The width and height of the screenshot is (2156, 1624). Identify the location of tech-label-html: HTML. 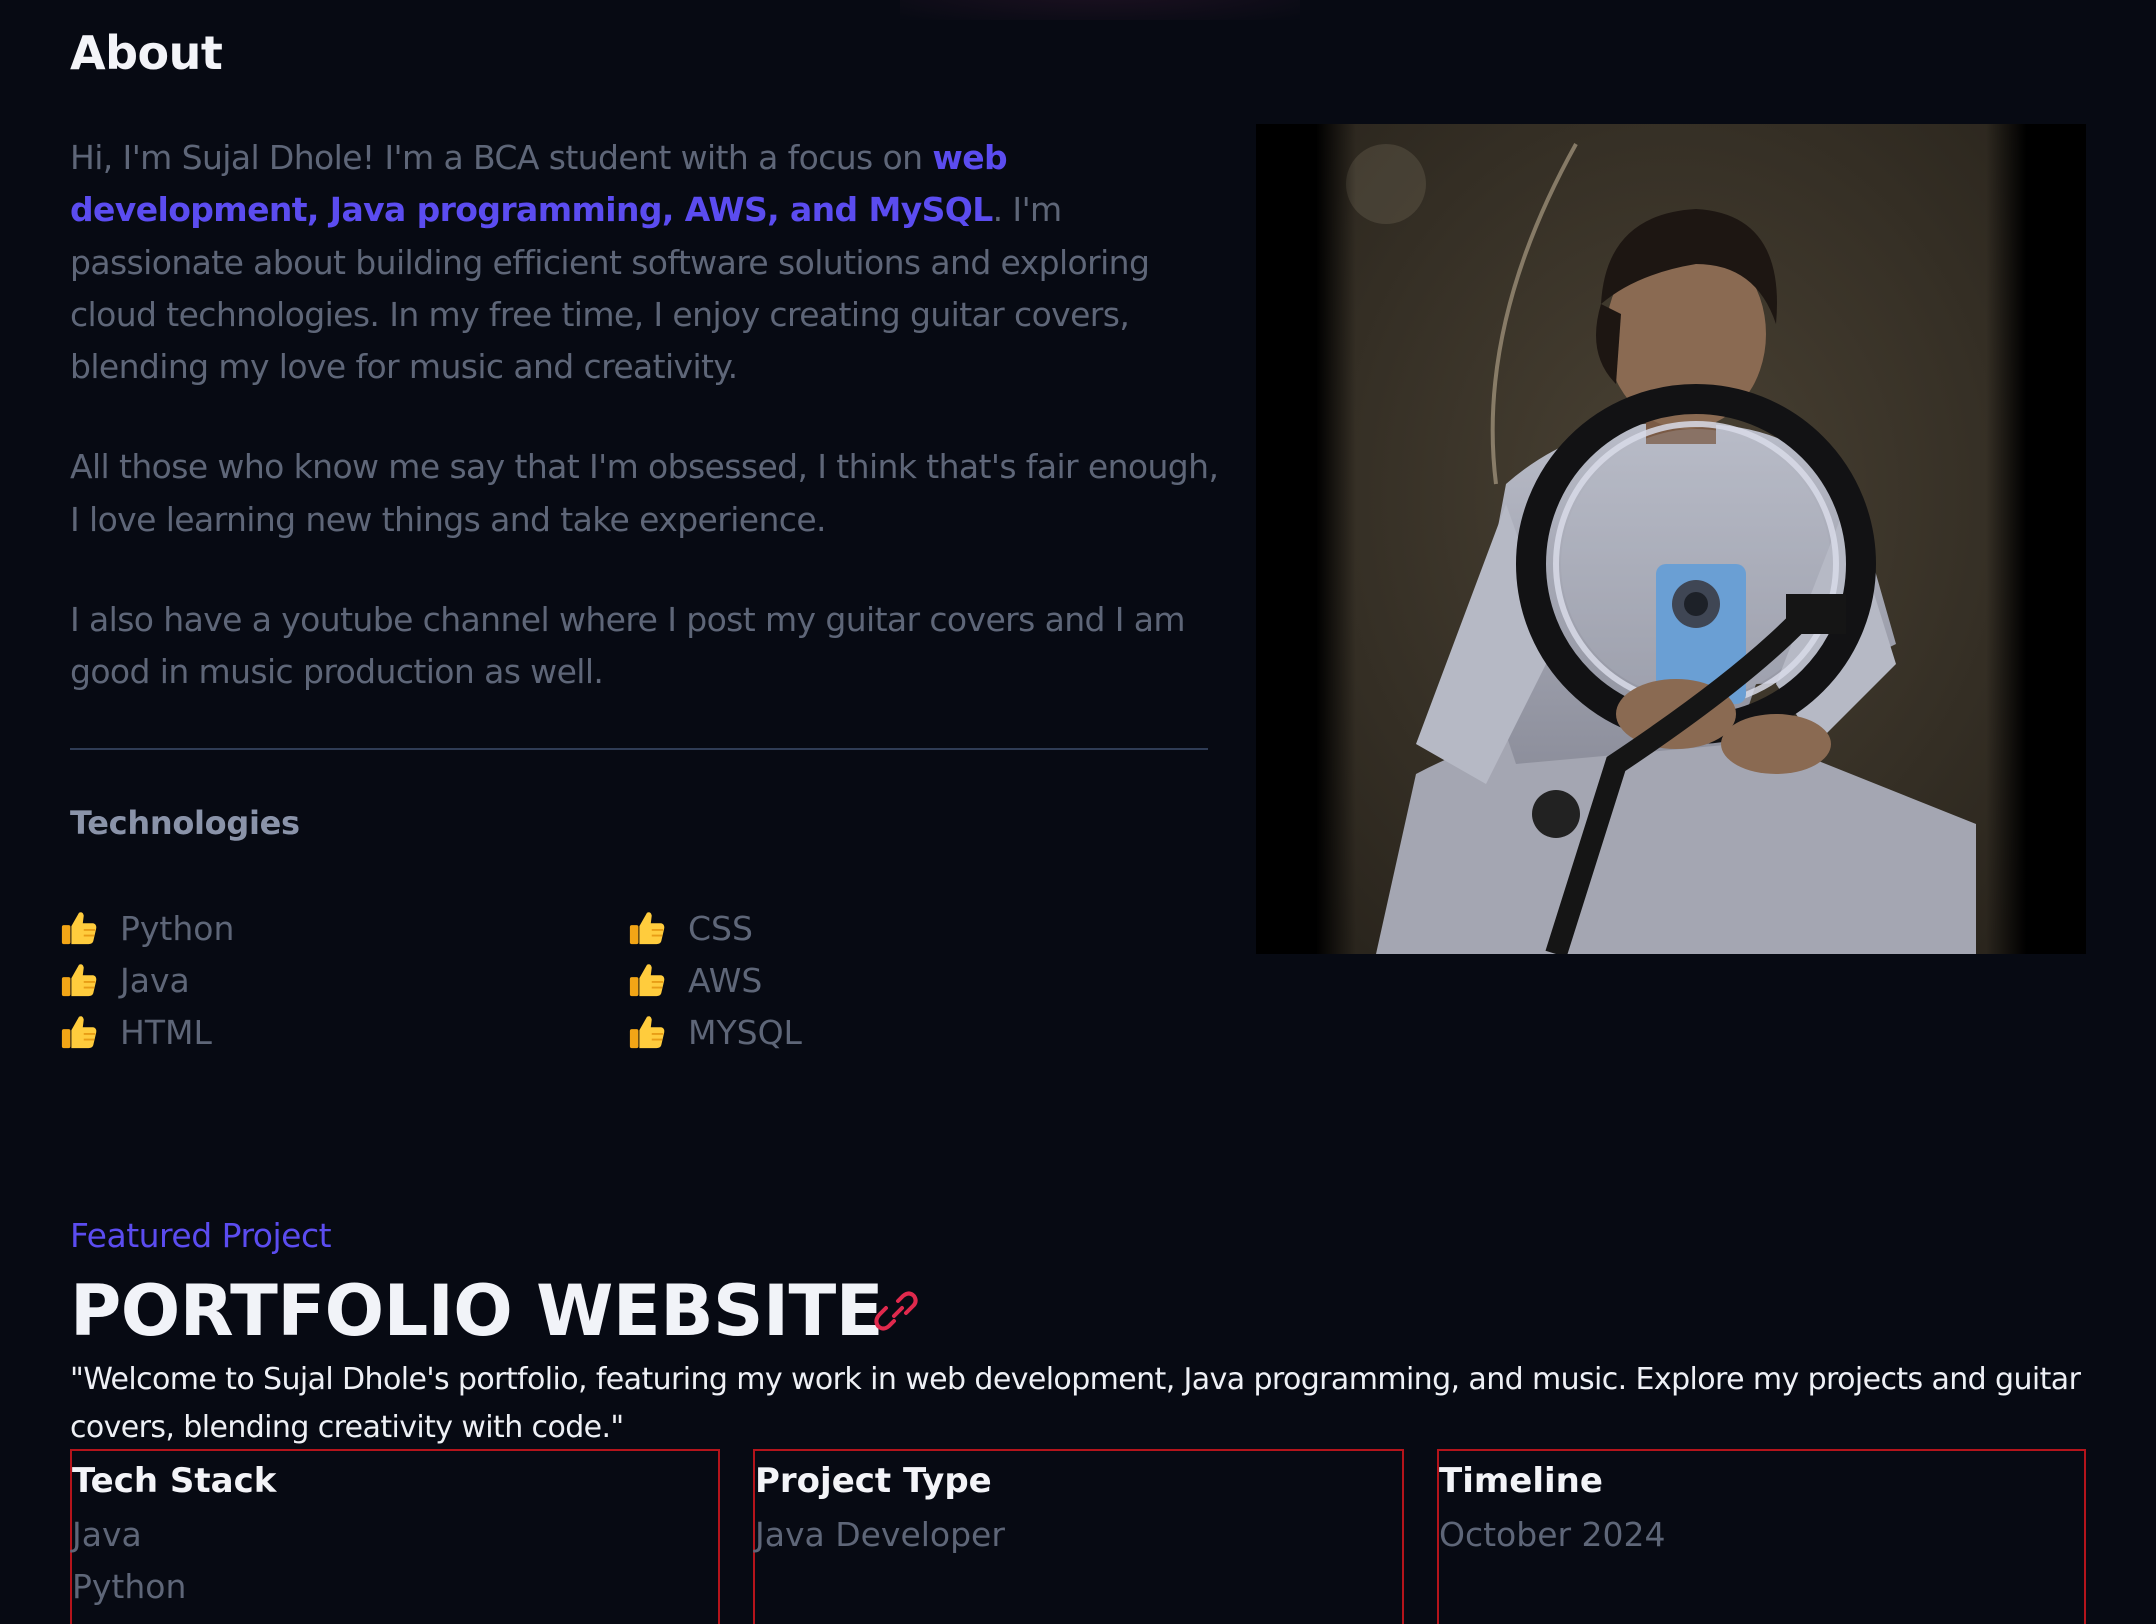
(166, 1032).